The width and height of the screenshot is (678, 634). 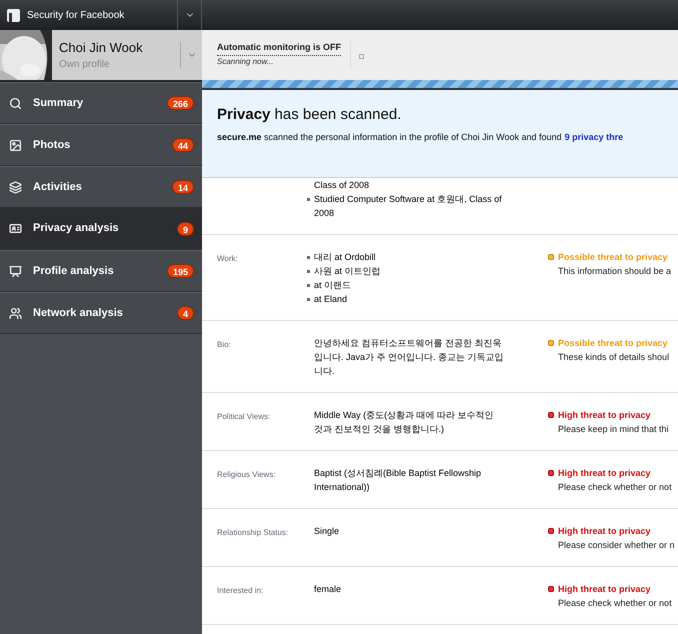 What do you see at coordinates (328, 589) in the screenshot?
I see `field-value: female` at bounding box center [328, 589].